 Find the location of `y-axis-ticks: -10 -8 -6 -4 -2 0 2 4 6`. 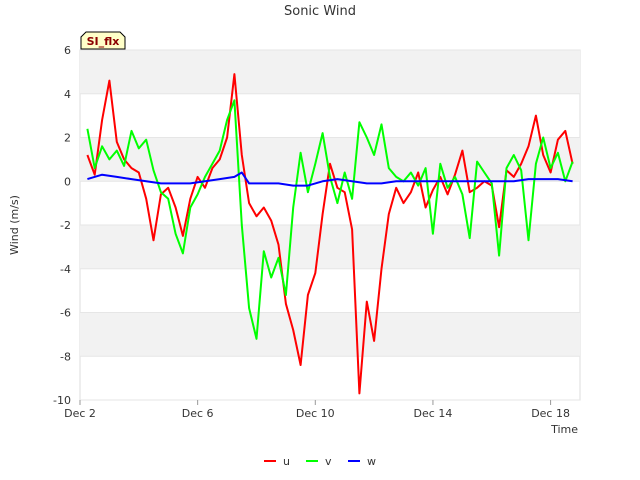

y-axis-ticks: -10 -8 -6 -4 -2 0 2 4 6 is located at coordinates (62, 225).